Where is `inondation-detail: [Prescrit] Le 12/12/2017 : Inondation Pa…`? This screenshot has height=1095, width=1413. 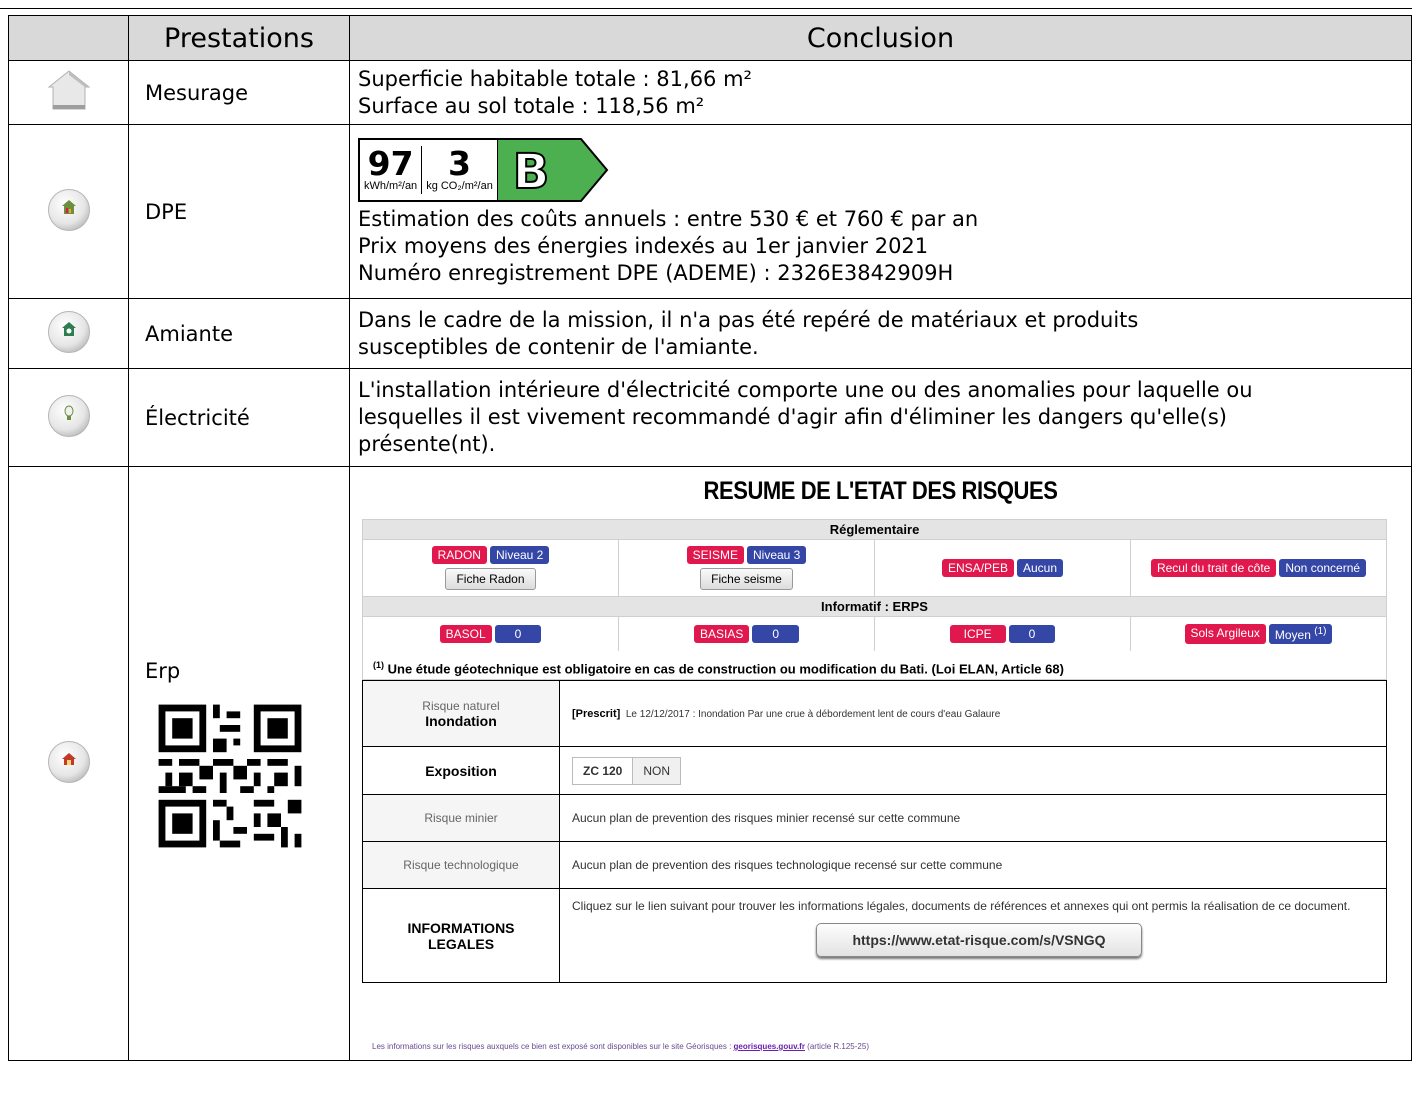
inondation-detail: [Prescrit] Le 12/12/2017 : Inondation Pa… is located at coordinates (973, 713).